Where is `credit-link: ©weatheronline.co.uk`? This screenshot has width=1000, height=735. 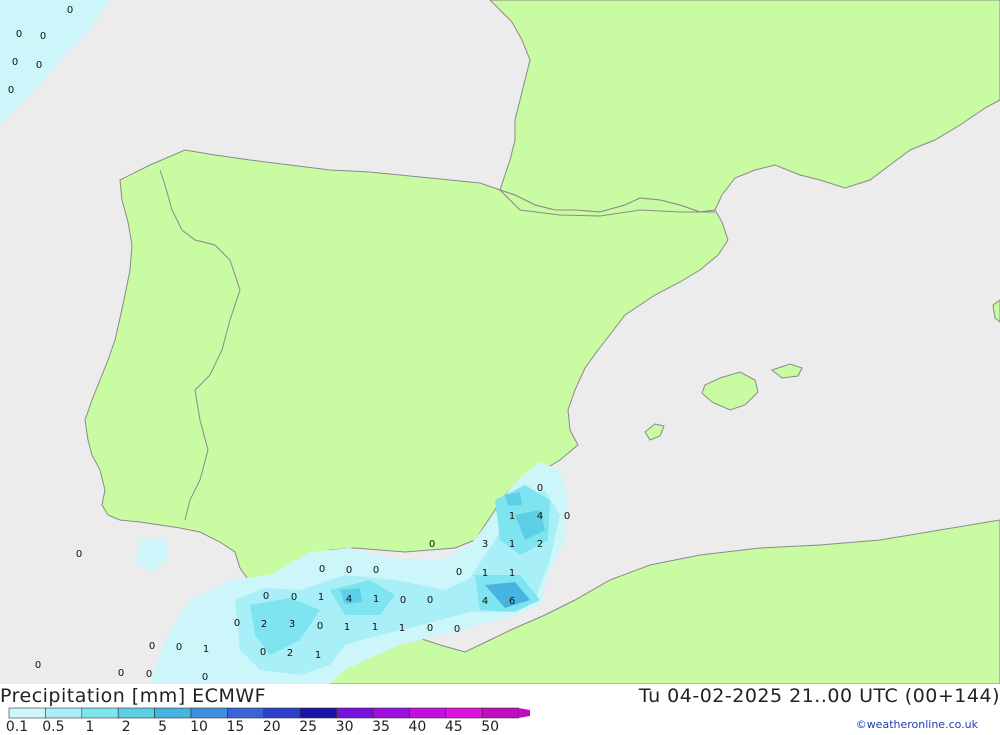
credit-link: ©weatheronline.co.uk is located at coordinates (917, 724).